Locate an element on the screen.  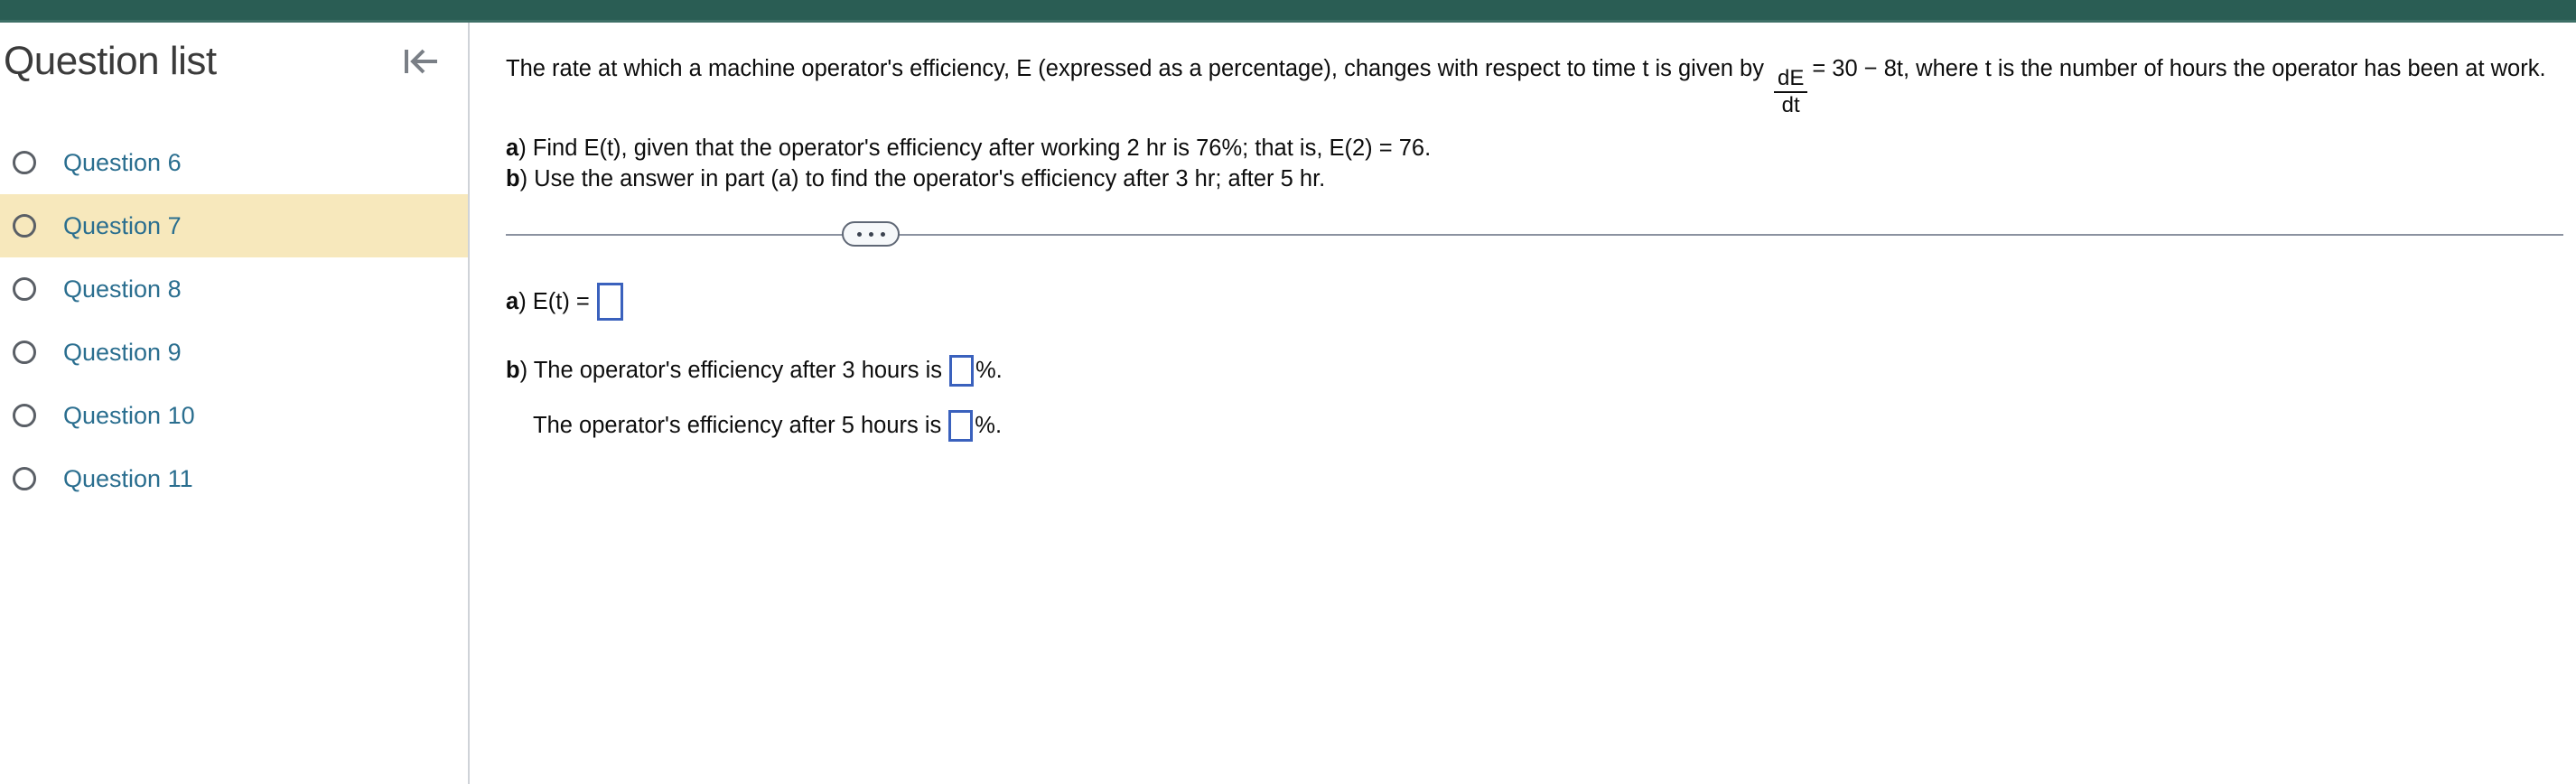
answer-b-letter: b is located at coordinates (513, 370).